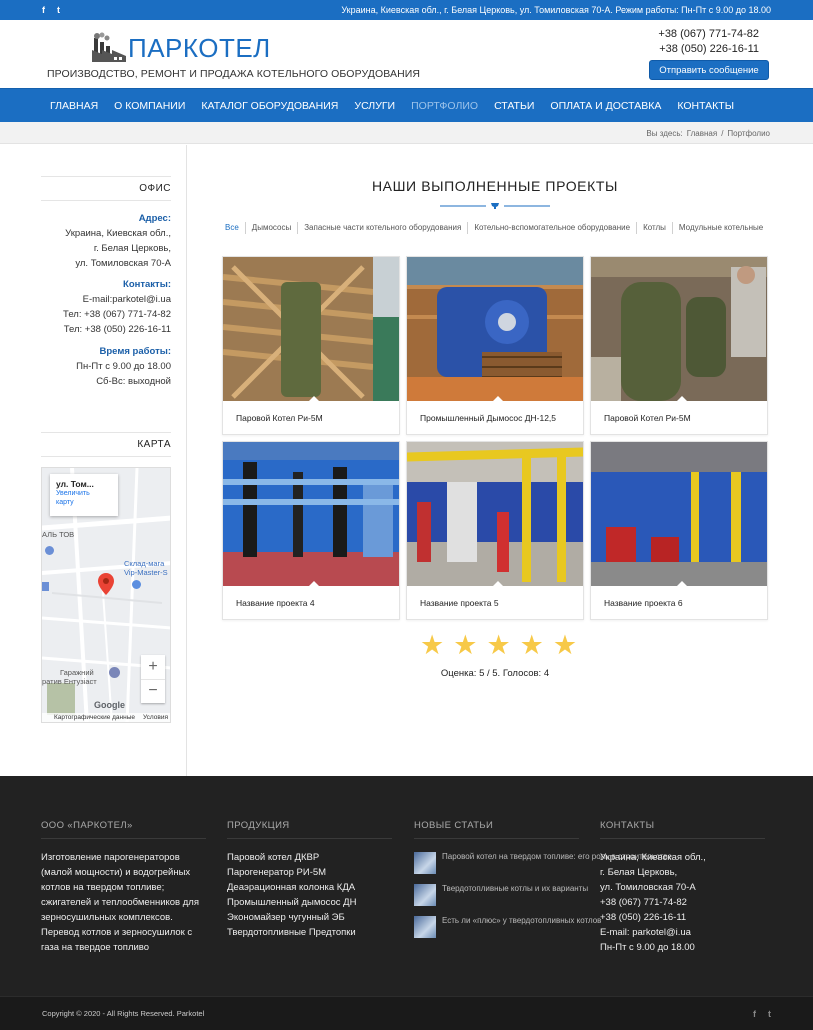 The width and height of the screenshot is (813, 1030). Describe the element at coordinates (309, 887) in the screenshot. I see `footer-product-link: Деаэрационная колонка КДА` at that location.